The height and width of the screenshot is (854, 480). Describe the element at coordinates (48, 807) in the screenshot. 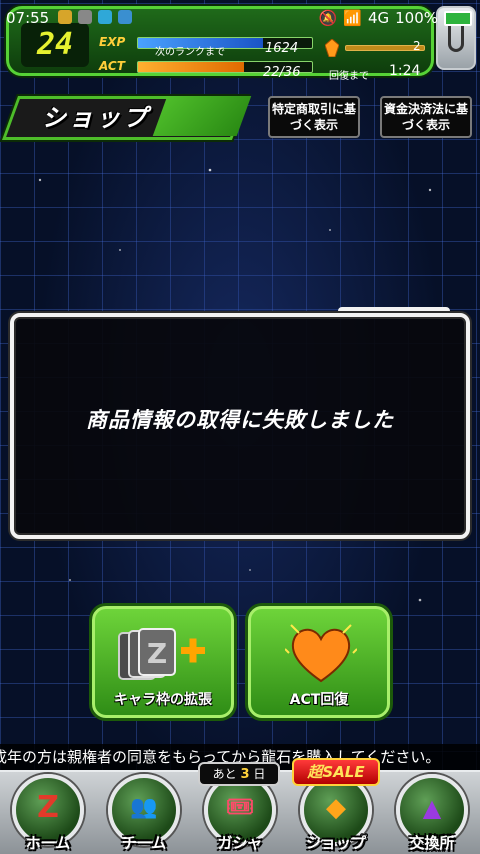

I see `z-logo-icon: Z` at that location.